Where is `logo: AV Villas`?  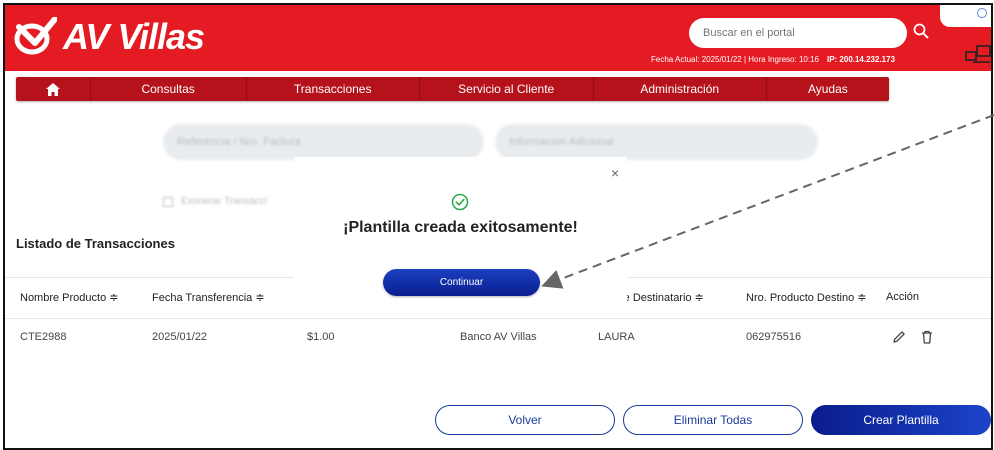 logo: AV Villas is located at coordinates (109, 37).